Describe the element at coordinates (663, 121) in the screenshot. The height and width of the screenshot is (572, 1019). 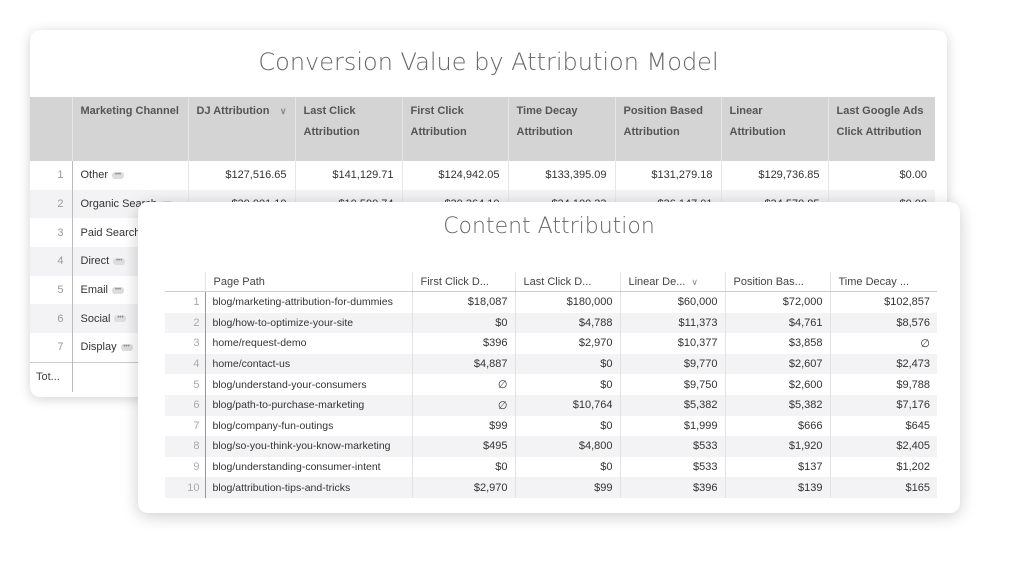
I see `column-header-label: Position Based Attribution` at that location.